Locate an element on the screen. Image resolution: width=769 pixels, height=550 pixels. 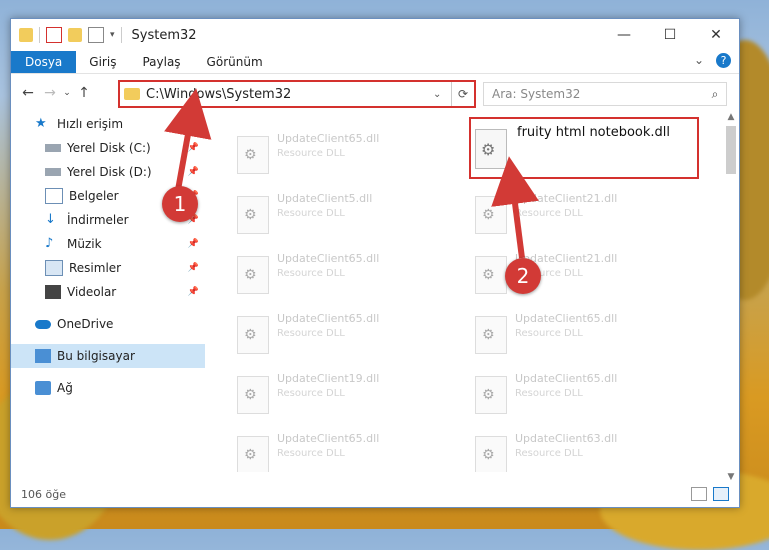
step-2-badge: 2 is located at coordinates (523, 276).